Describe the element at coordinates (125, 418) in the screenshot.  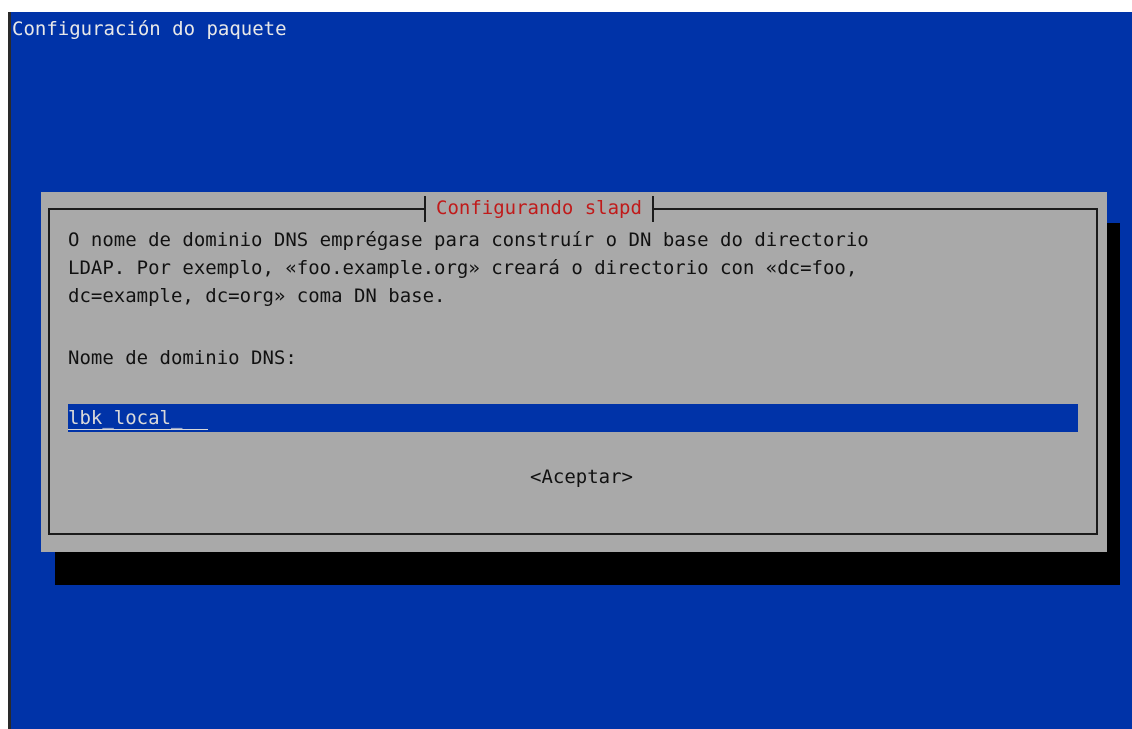
I see `dns-domain-input-value: lbk_local_` at that location.